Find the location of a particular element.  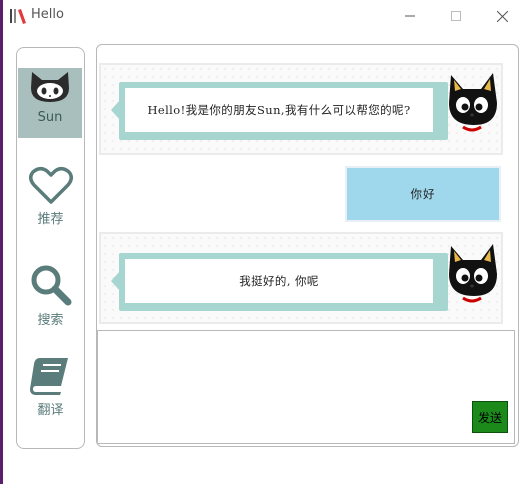

bot-message: Hello!我是你的朋友Sun,我有什么可以帮您的呢? is located at coordinates (301, 109).